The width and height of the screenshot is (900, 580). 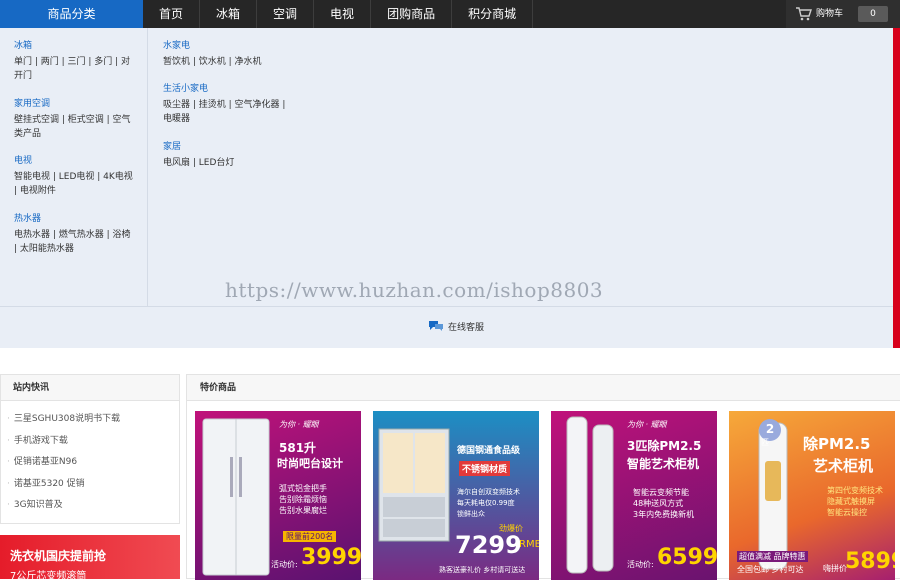 I want to click on cart-button: 购物车 0, so click(x=843, y=14).